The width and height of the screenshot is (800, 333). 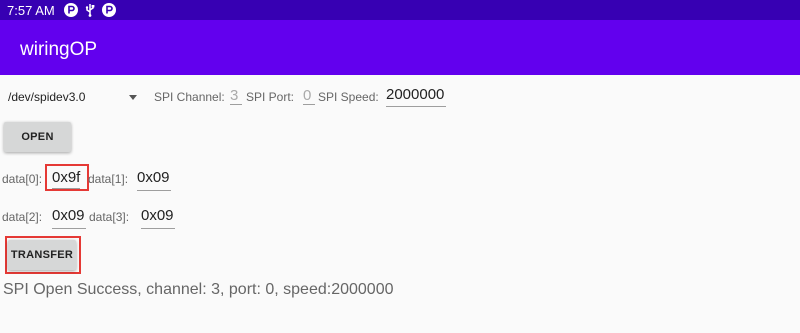 I want to click on status-bar: 7:57 AM, so click(x=400, y=10).